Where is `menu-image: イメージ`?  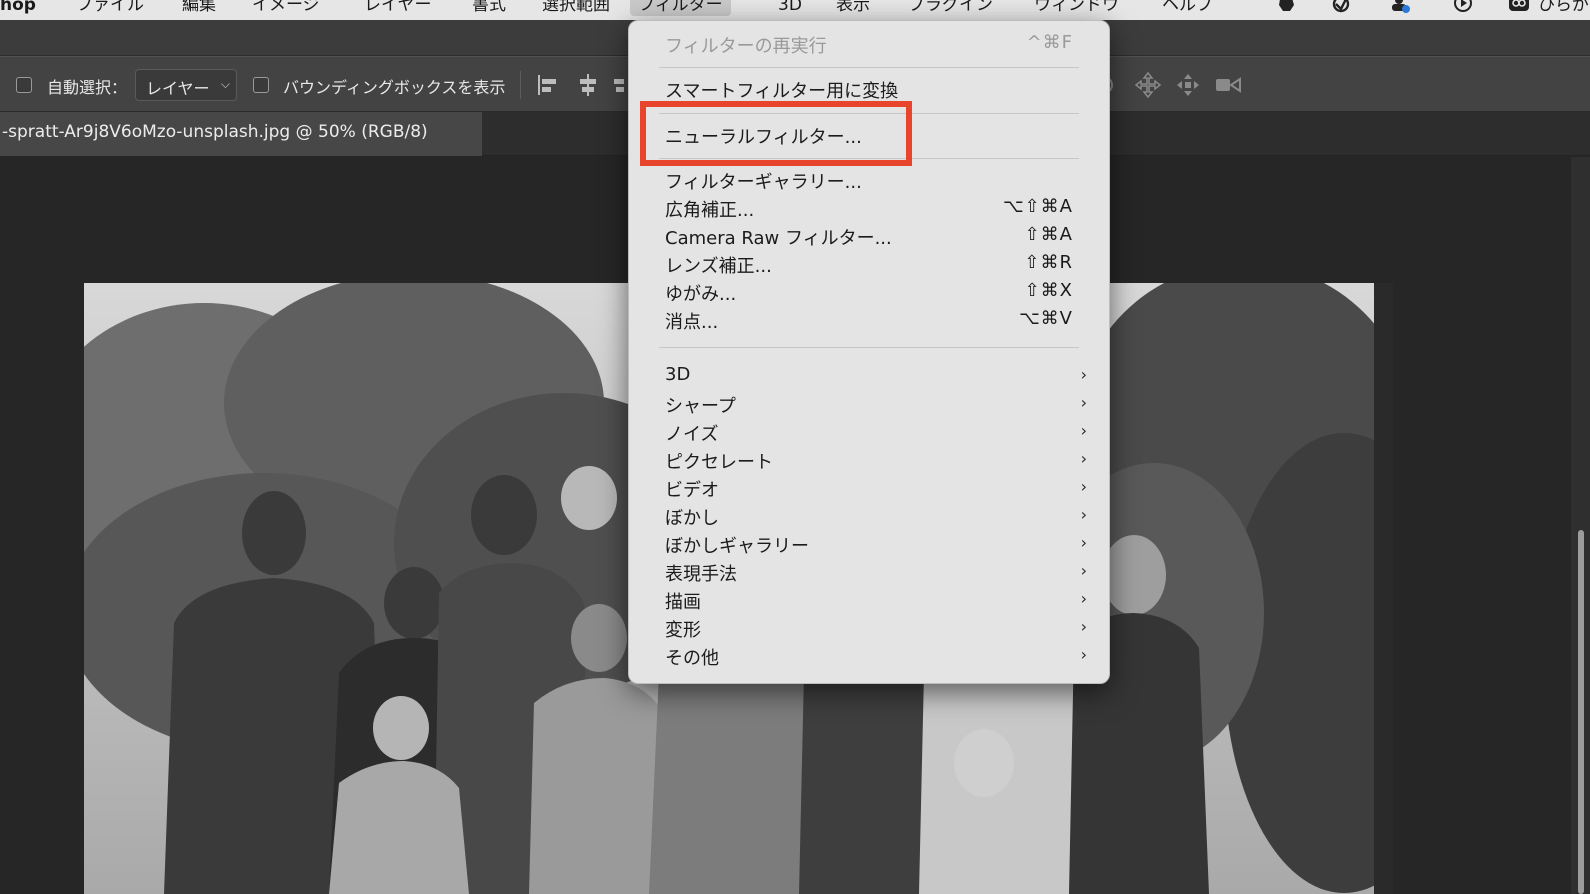
menu-image: イメージ is located at coordinates (286, 8).